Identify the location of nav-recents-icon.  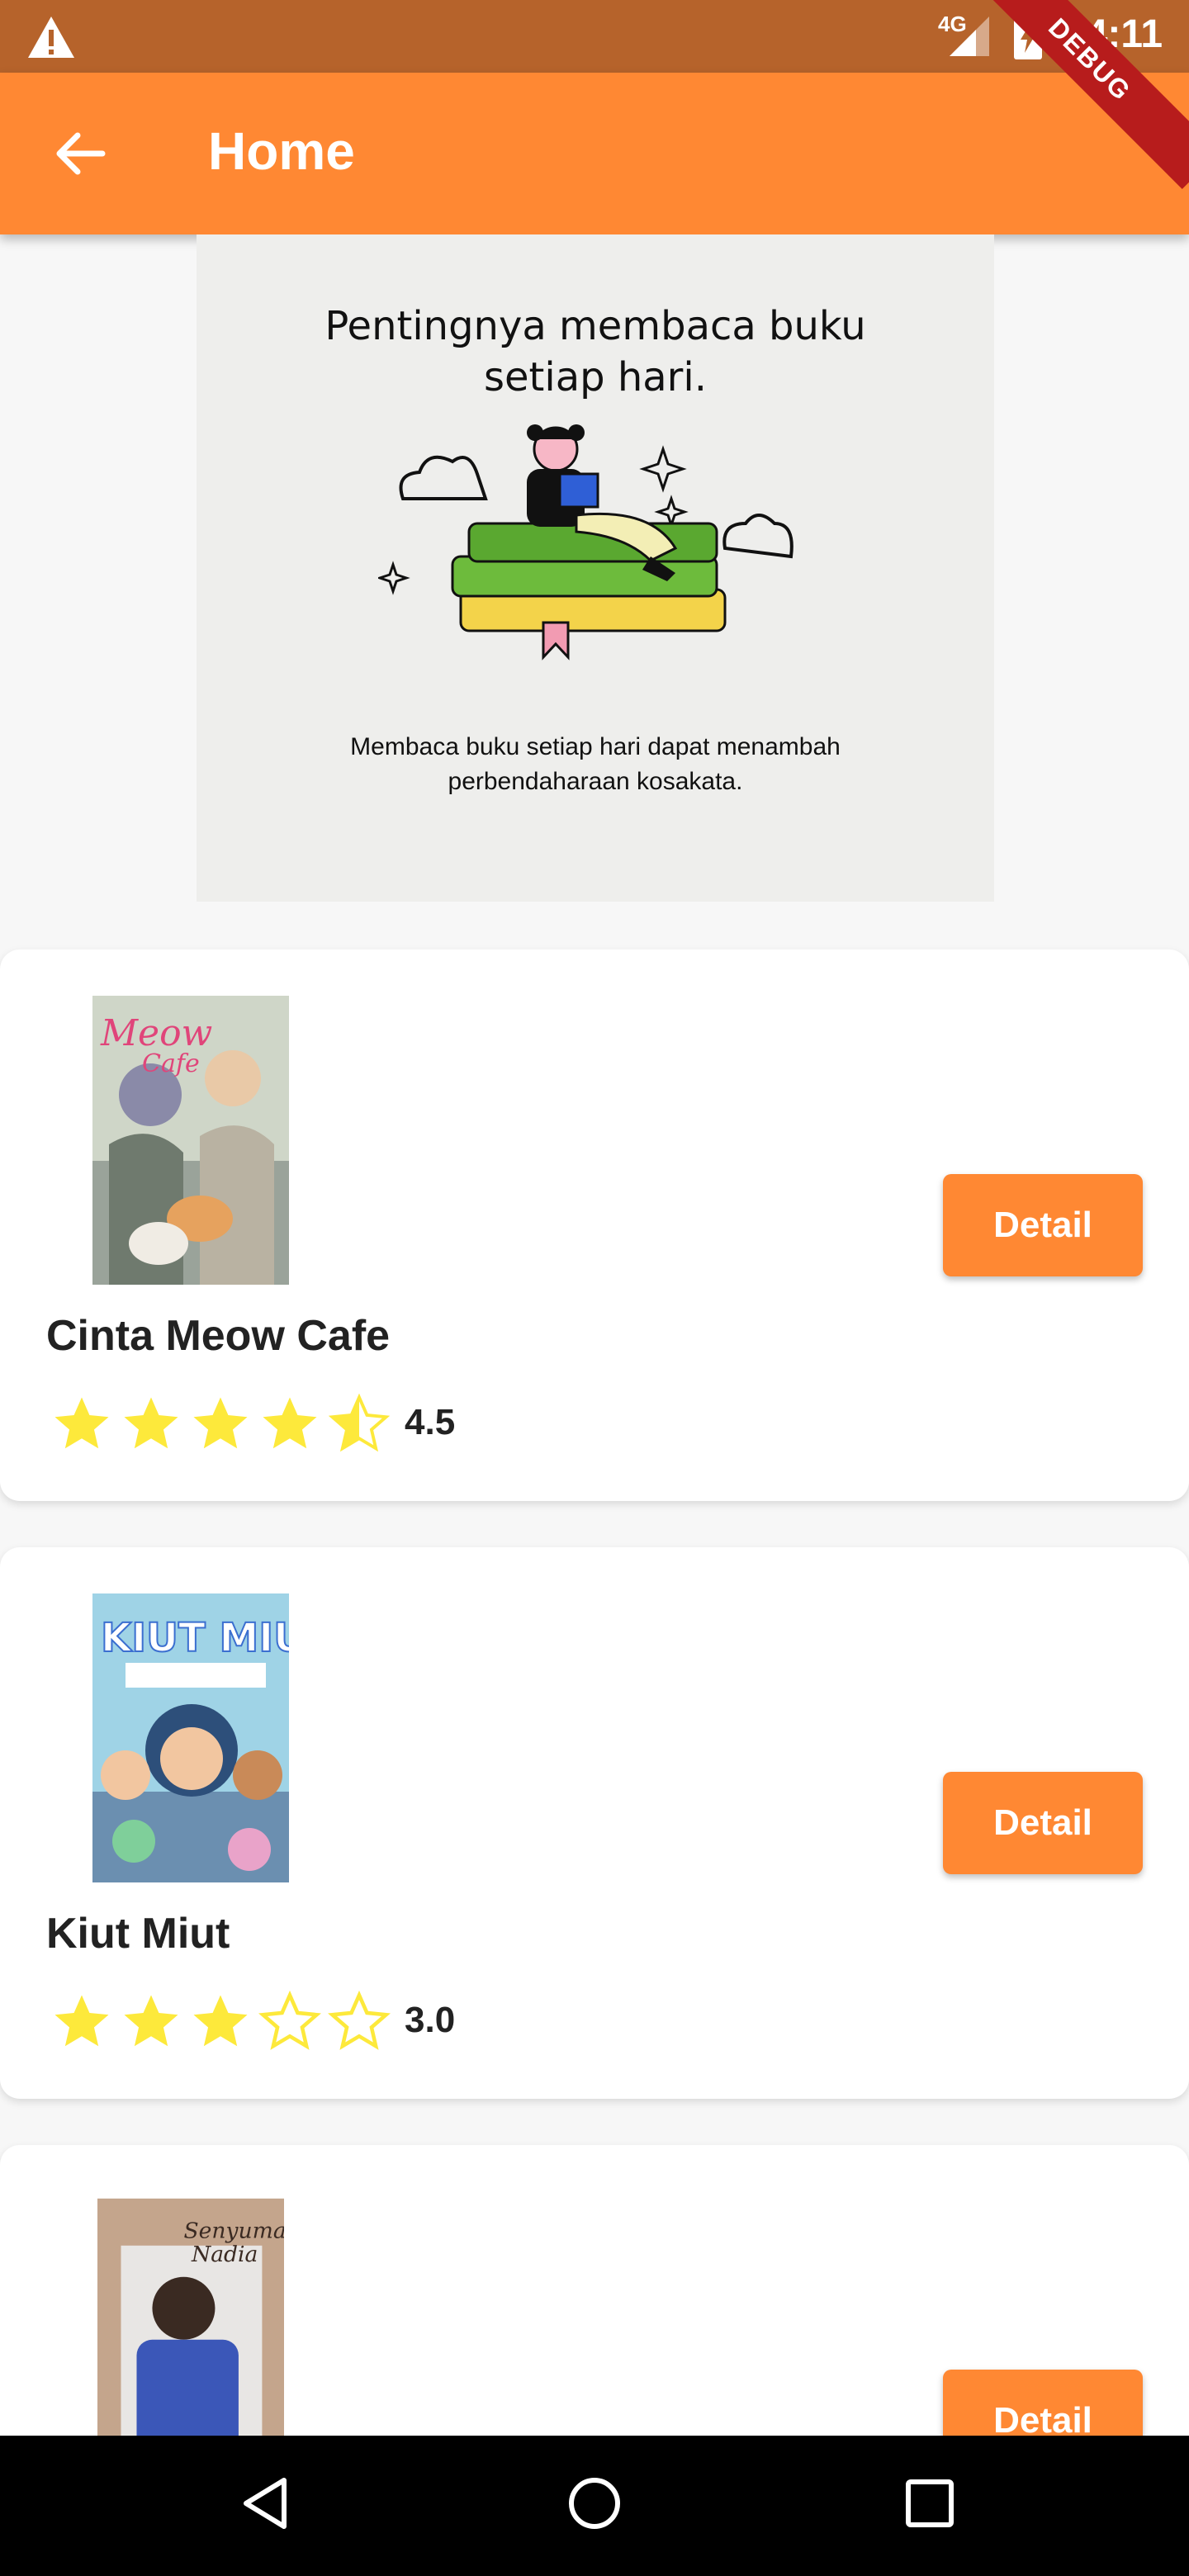
(929, 2503).